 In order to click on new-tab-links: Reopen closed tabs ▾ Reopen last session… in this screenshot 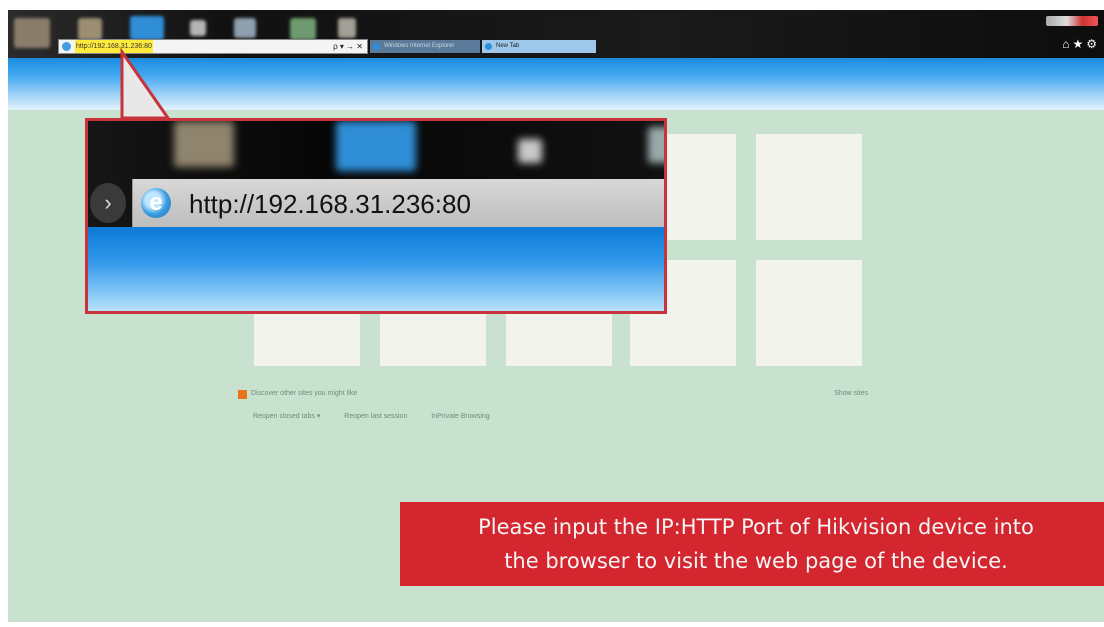, I will do `click(382, 416)`.